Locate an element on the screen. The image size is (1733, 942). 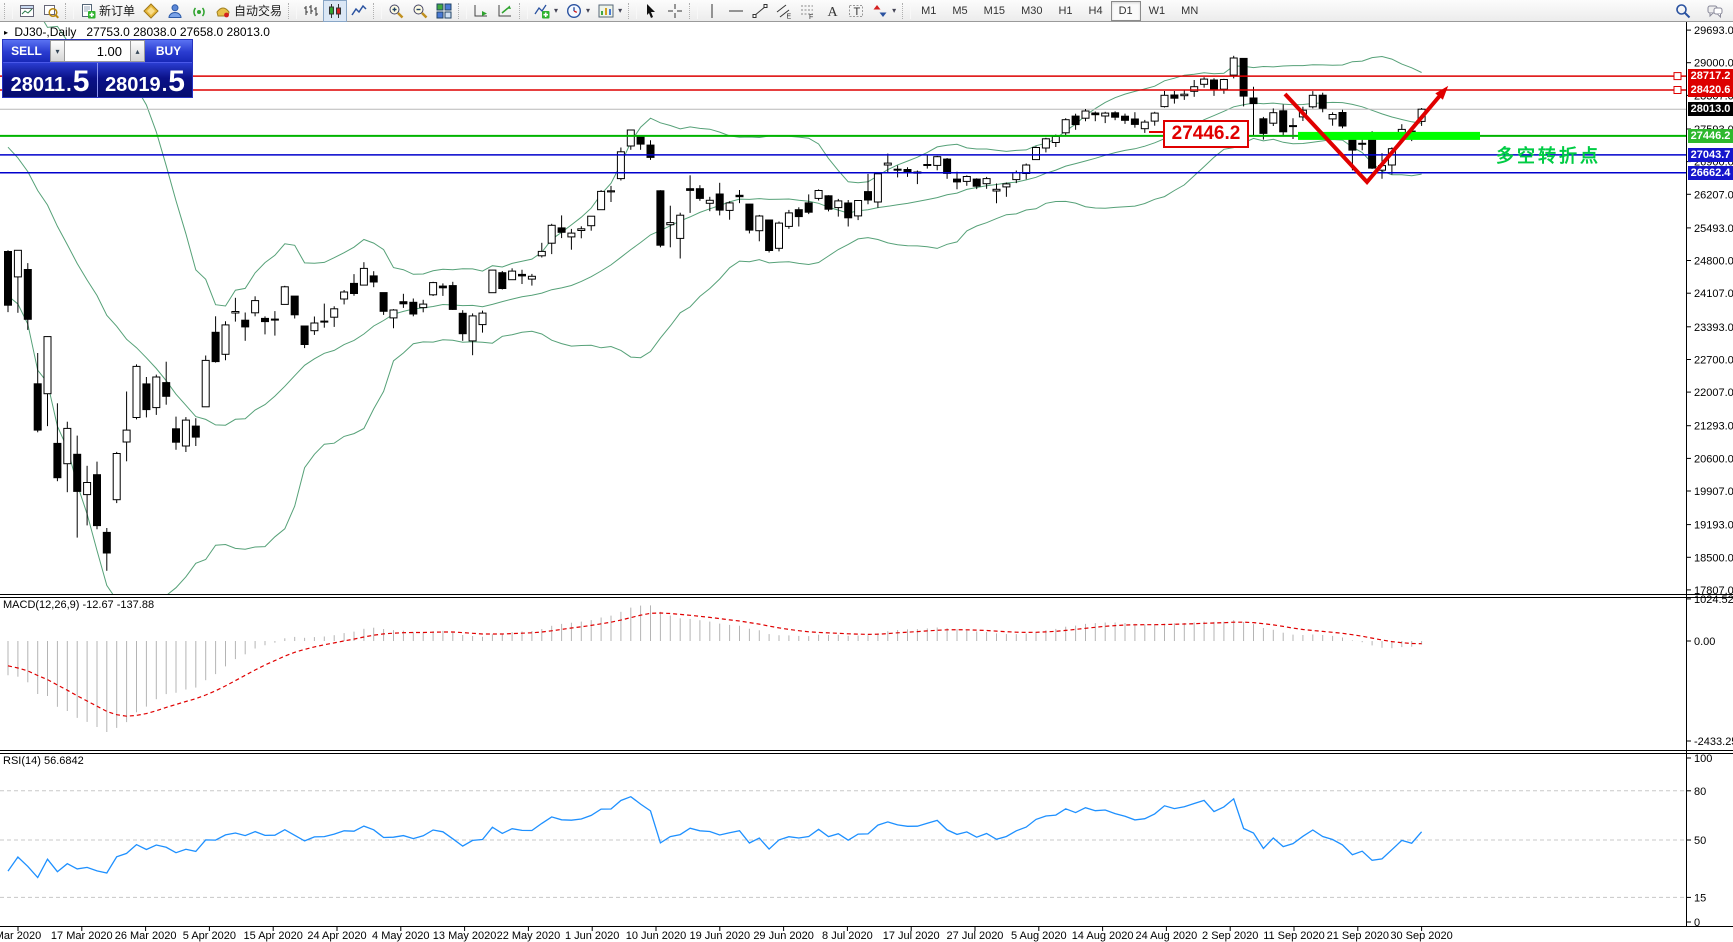
chat-button is located at coordinates (1715, 11).